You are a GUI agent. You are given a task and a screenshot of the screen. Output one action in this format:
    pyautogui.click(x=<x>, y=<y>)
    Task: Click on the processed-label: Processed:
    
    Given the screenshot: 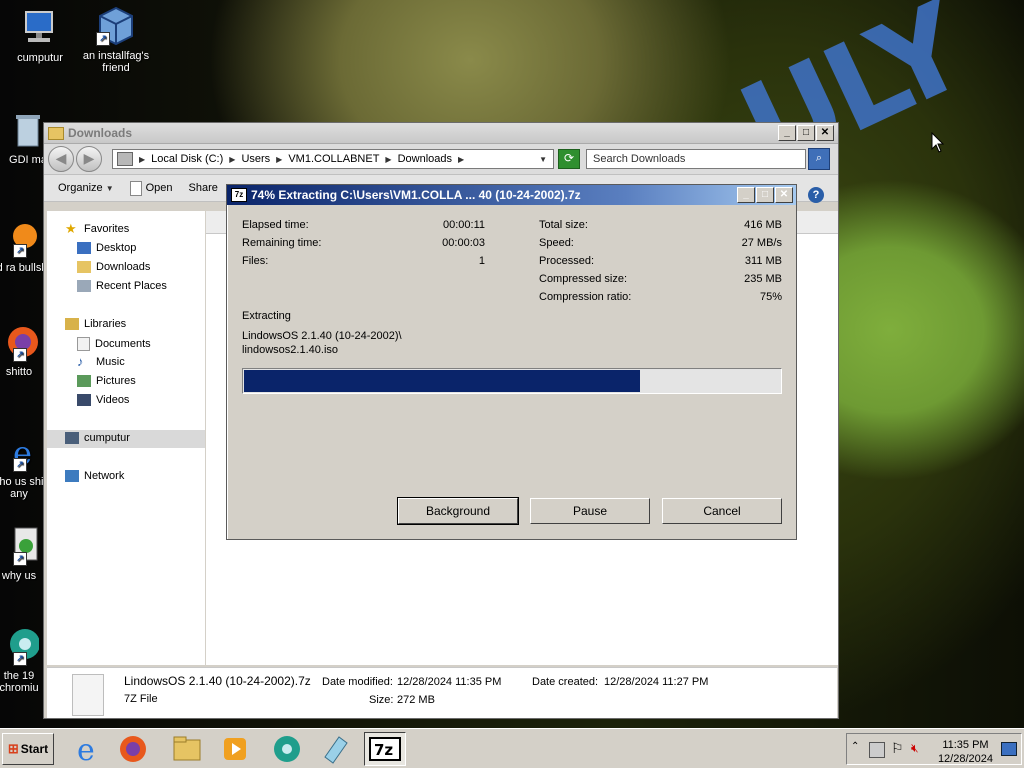 What is the action you would take?
    pyautogui.click(x=567, y=261)
    